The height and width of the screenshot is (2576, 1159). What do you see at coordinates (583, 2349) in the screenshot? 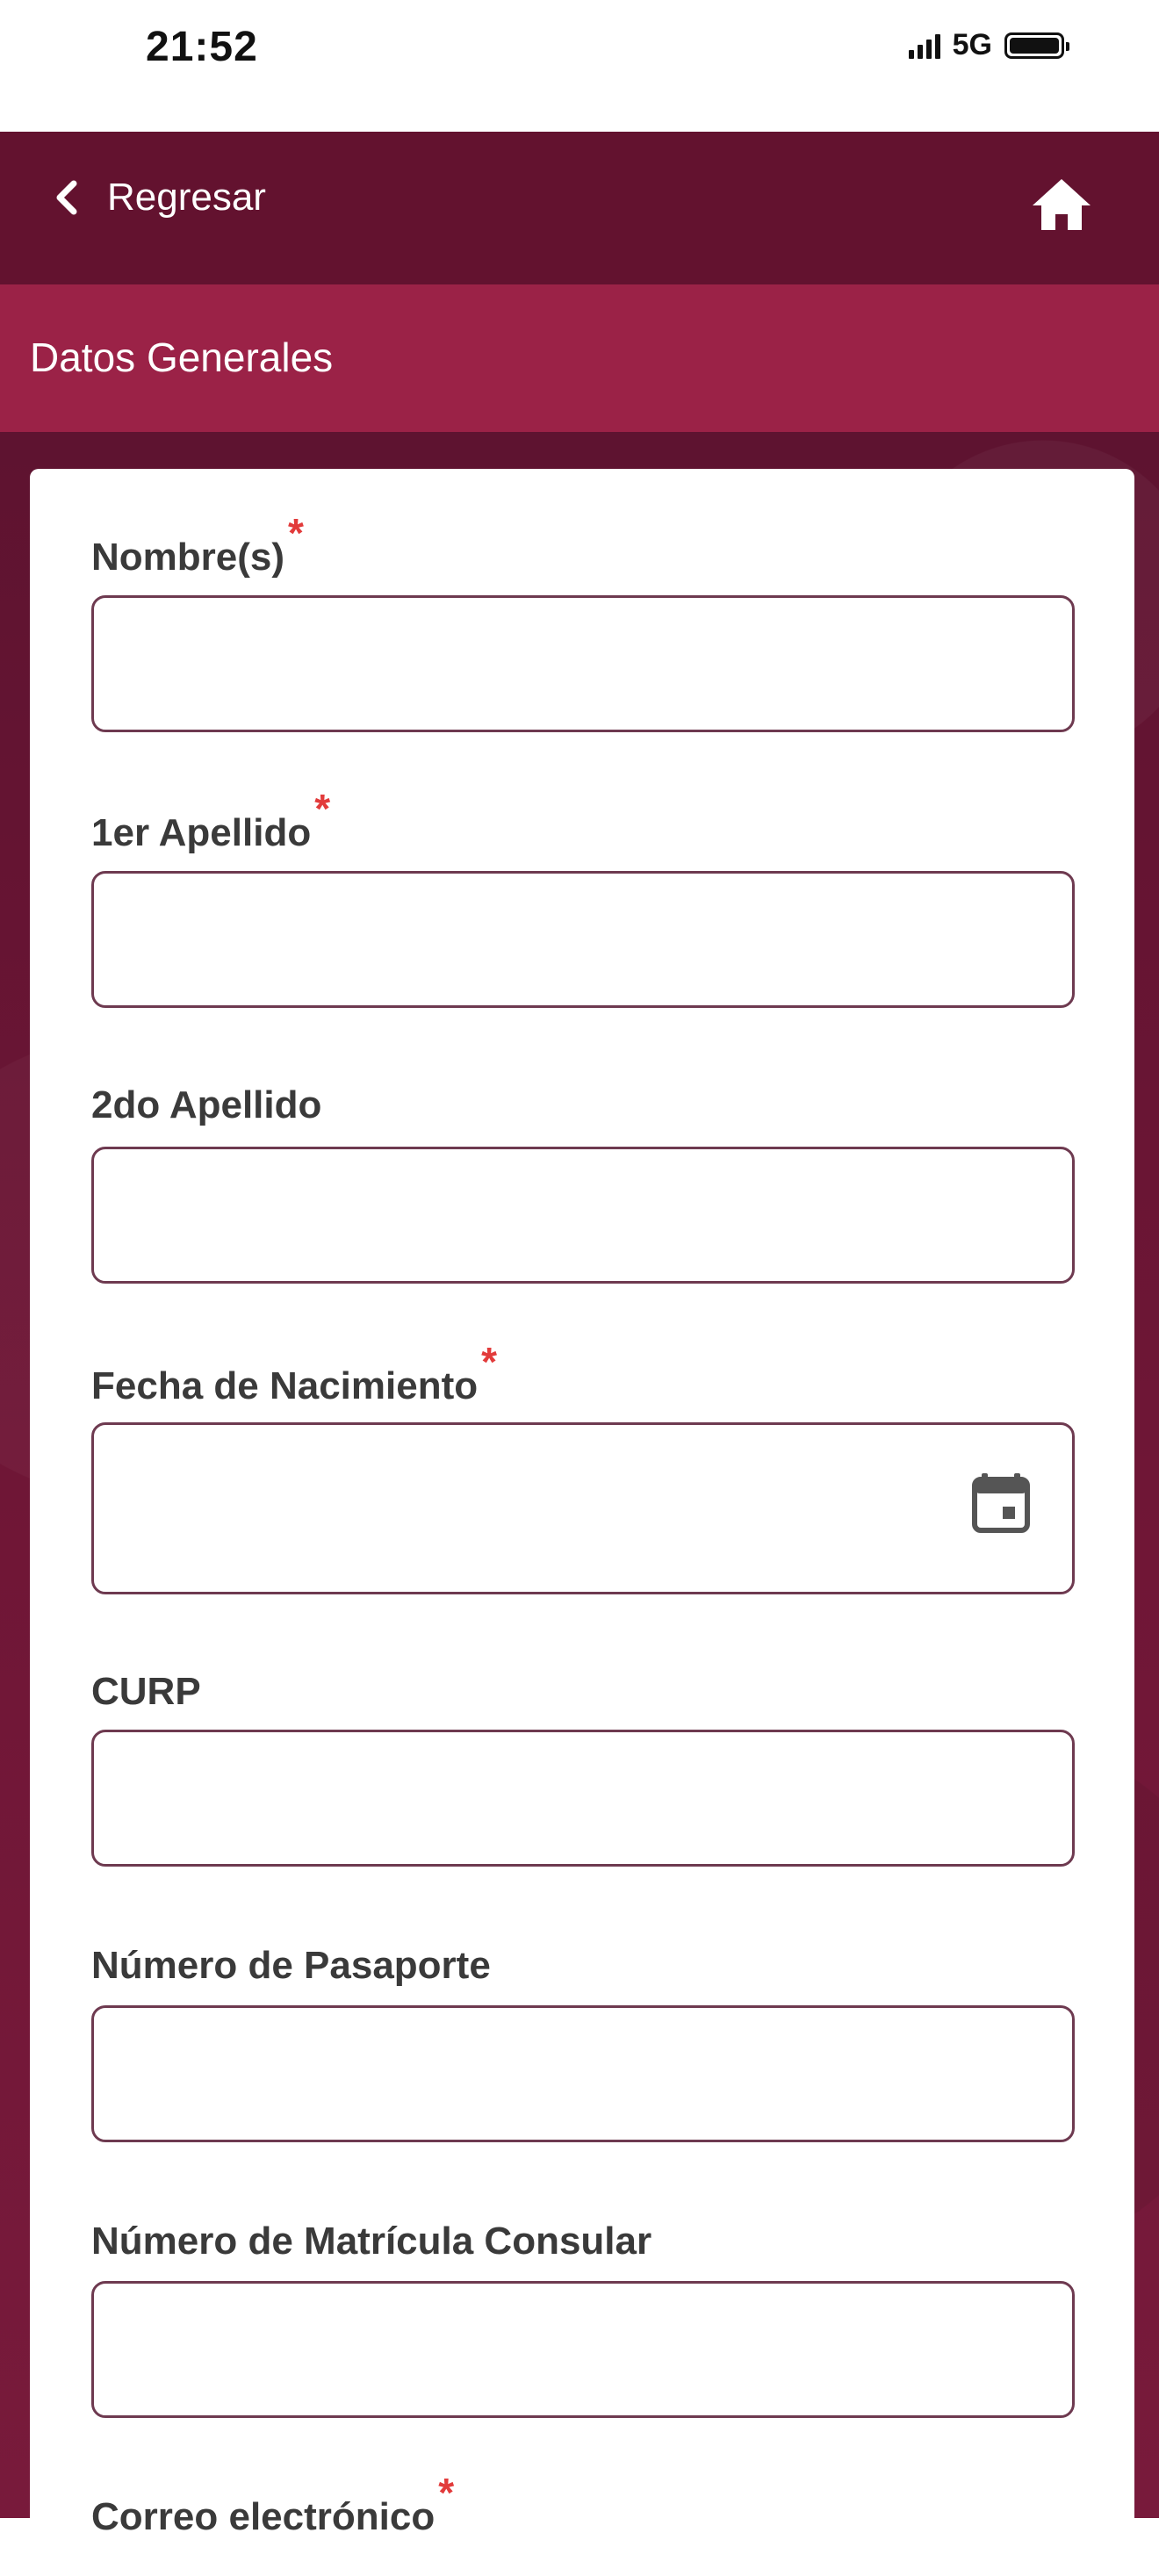
I see `matricula-consular-input` at bounding box center [583, 2349].